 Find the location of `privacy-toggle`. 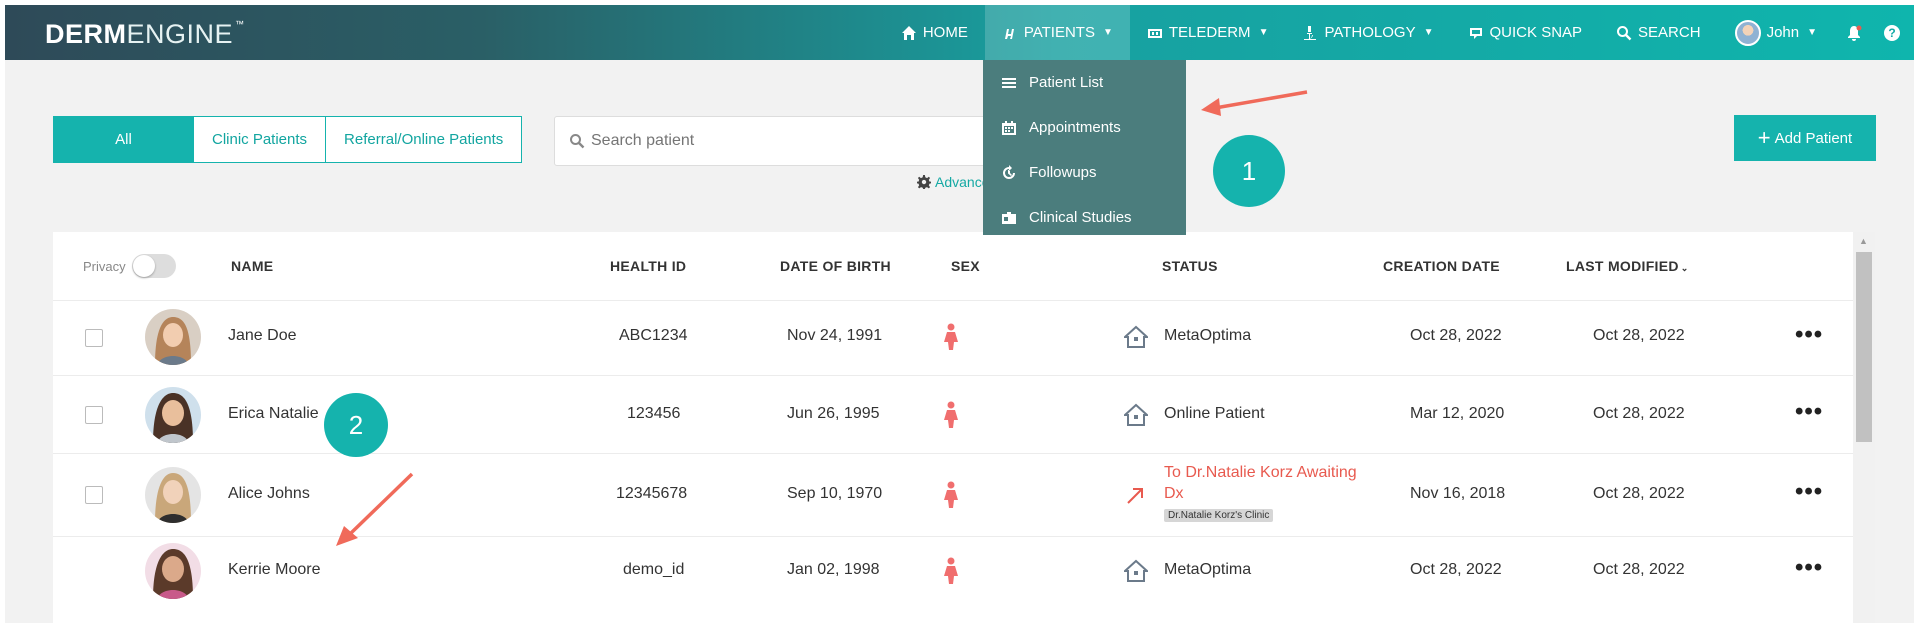

privacy-toggle is located at coordinates (153, 266).